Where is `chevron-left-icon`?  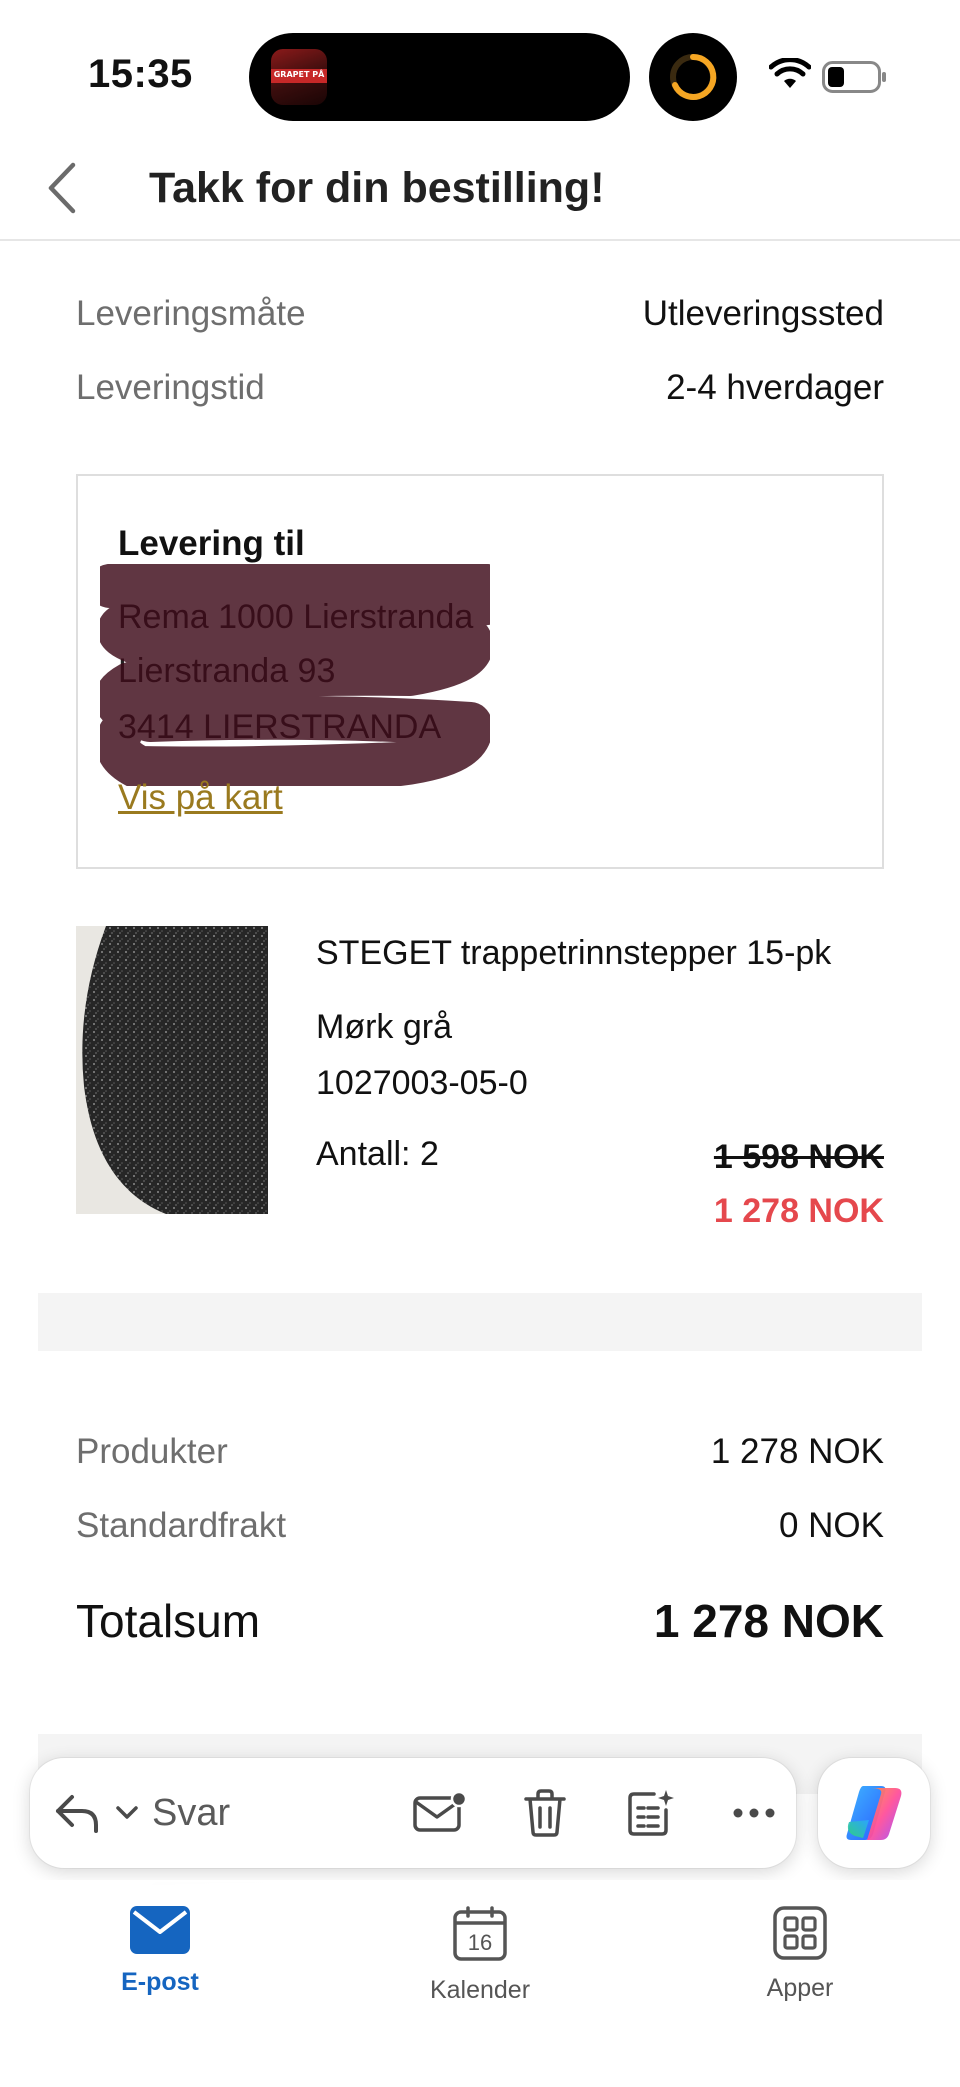
chevron-left-icon is located at coordinates (62, 188).